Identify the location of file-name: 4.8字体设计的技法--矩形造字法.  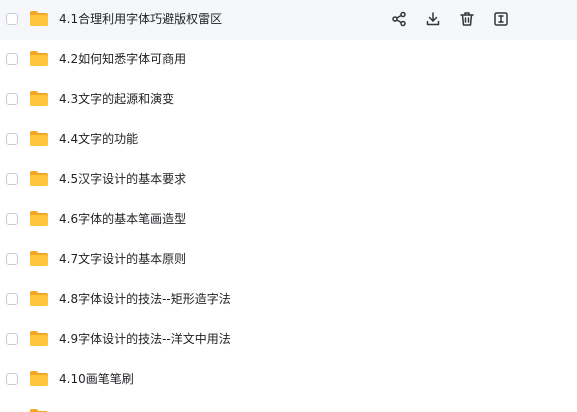
(145, 299).